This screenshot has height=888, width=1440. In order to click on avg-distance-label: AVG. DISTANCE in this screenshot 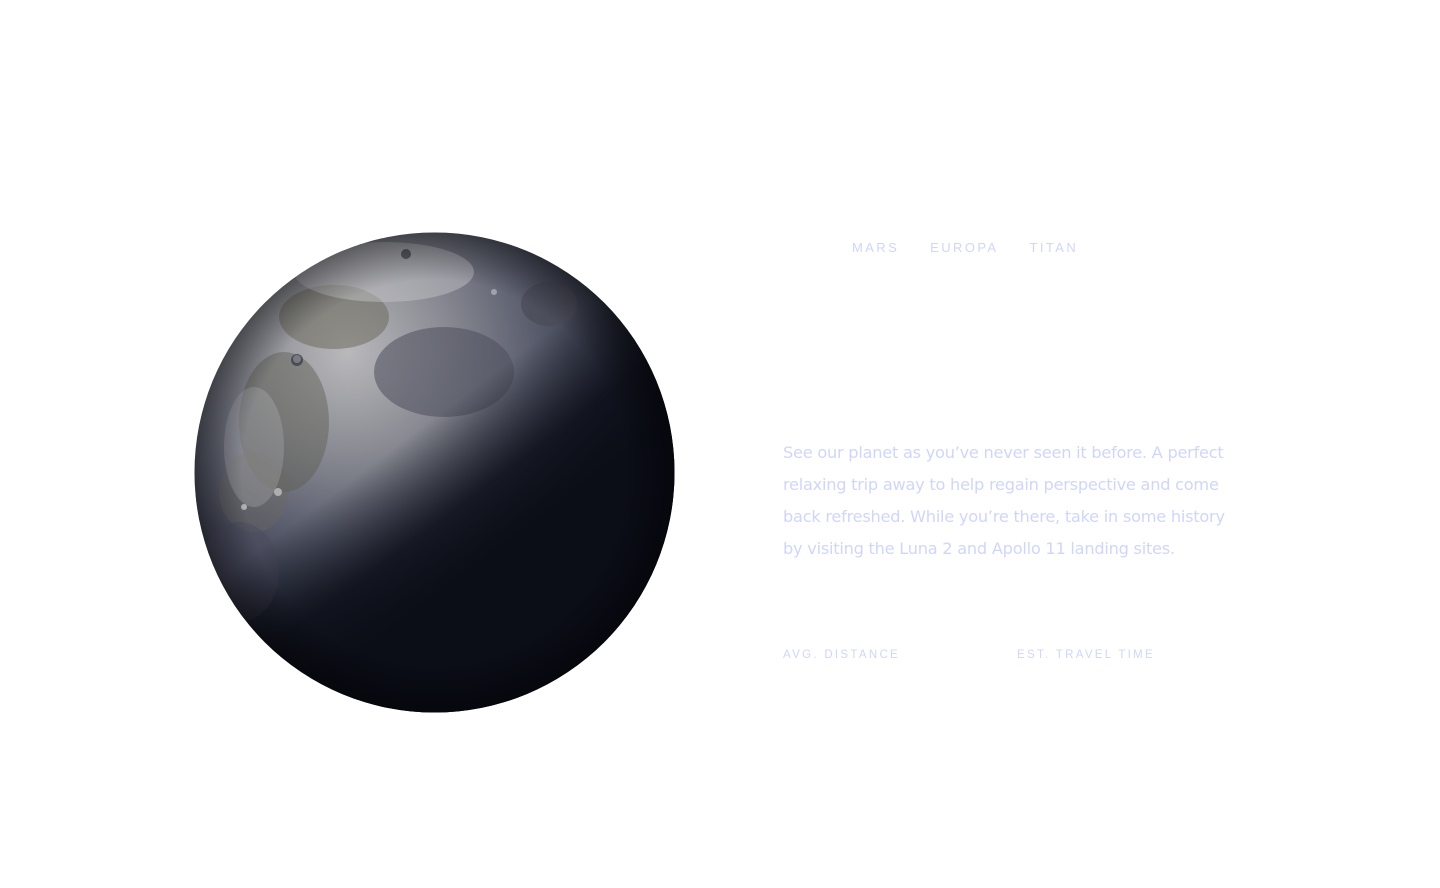, I will do `click(842, 655)`.